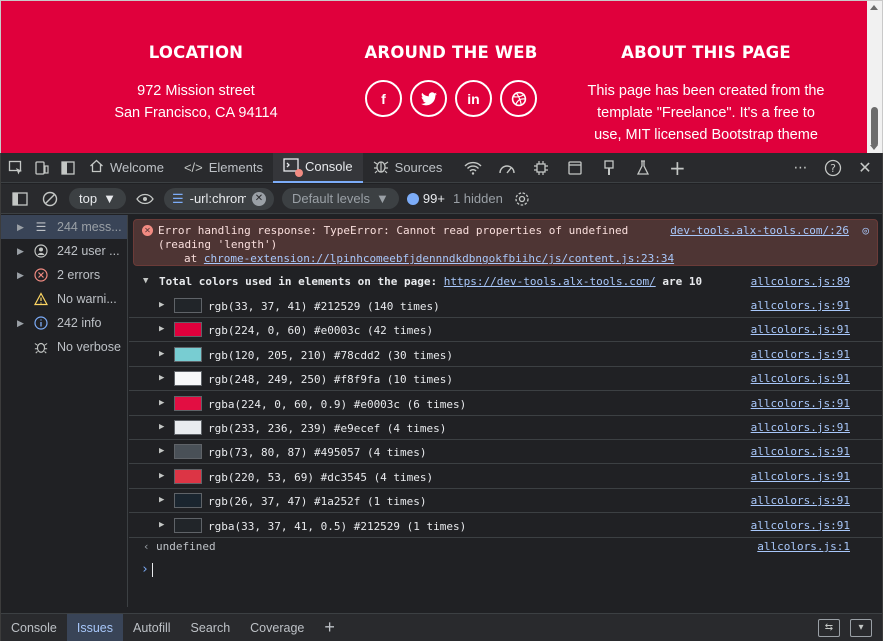 Image resolution: width=883 pixels, height=641 pixels. I want to click on error-line-2: (reading 'length'), so click(218, 244).